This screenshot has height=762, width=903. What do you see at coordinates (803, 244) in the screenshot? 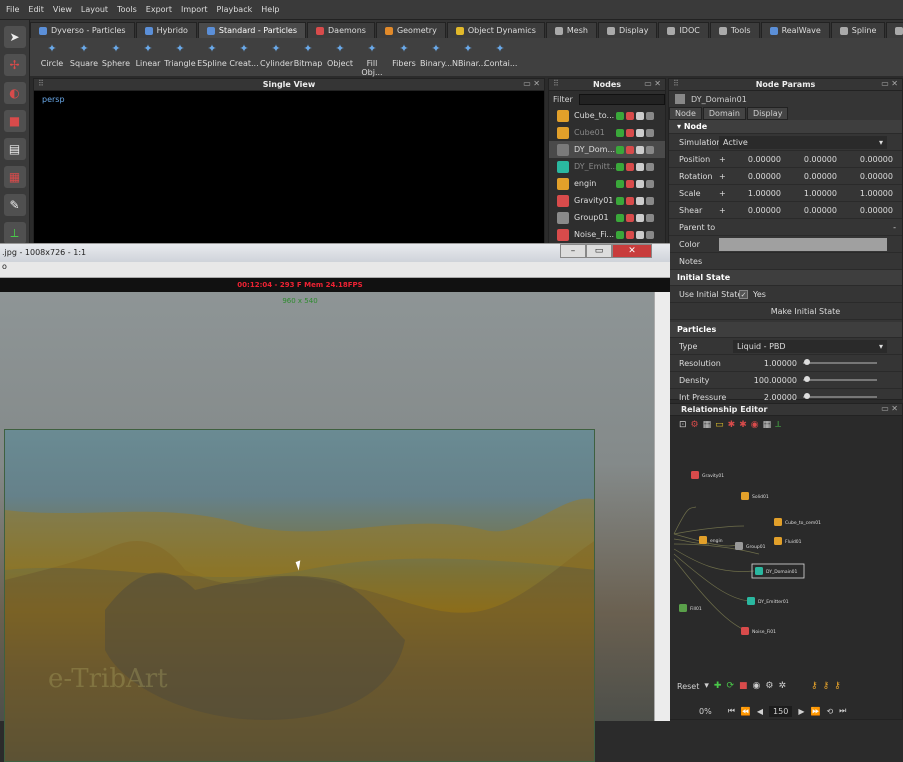
I see `color-swatch` at bounding box center [803, 244].